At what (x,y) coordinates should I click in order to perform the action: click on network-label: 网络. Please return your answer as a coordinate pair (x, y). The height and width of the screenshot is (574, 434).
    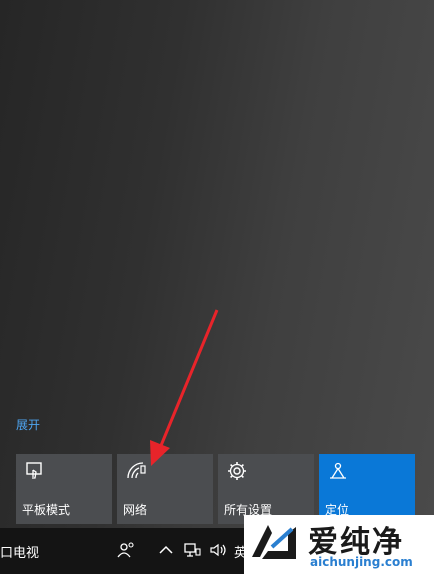
    Looking at the image, I should click on (135, 510).